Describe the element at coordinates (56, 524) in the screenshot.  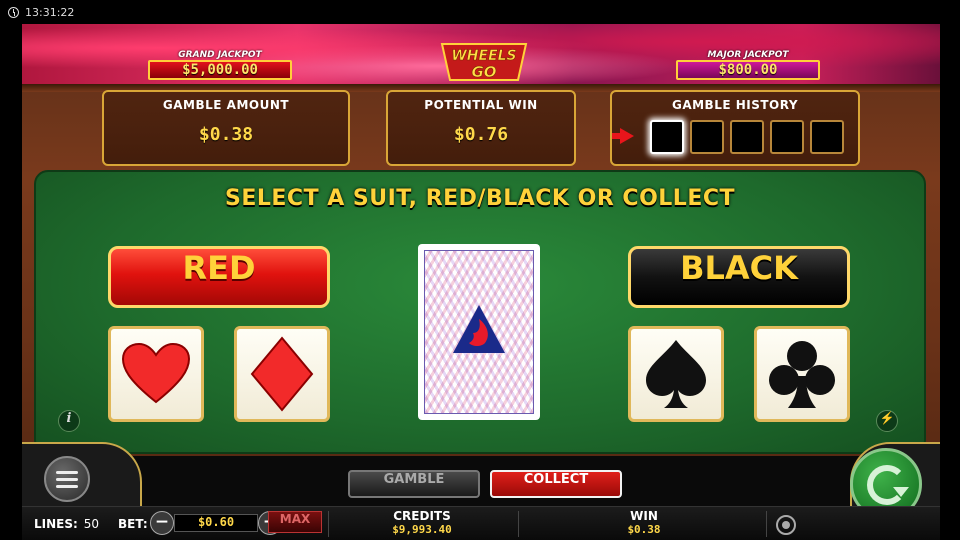
I see `lines-label: LINES:` at that location.